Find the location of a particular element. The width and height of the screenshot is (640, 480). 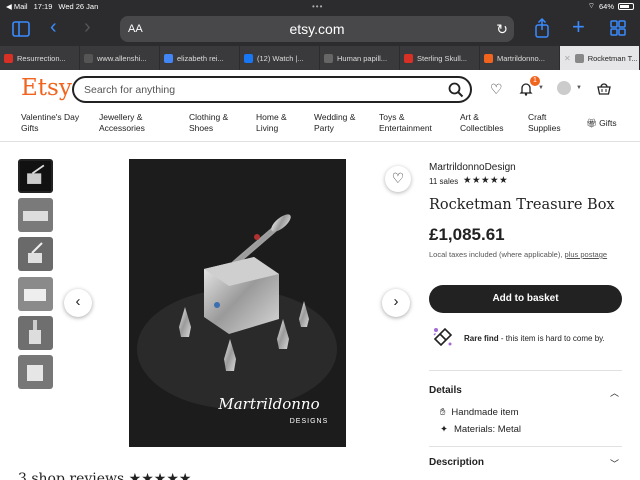

product-price: £1,085.61 is located at coordinates (467, 234).